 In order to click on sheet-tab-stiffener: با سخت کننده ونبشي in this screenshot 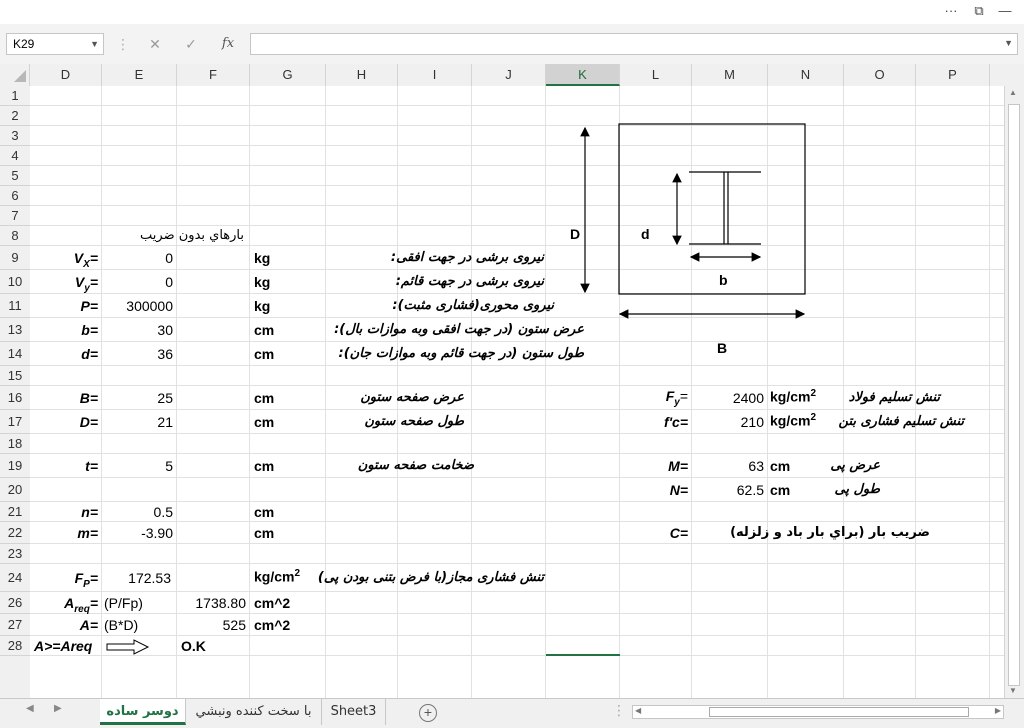, I will do `click(254, 712)`.